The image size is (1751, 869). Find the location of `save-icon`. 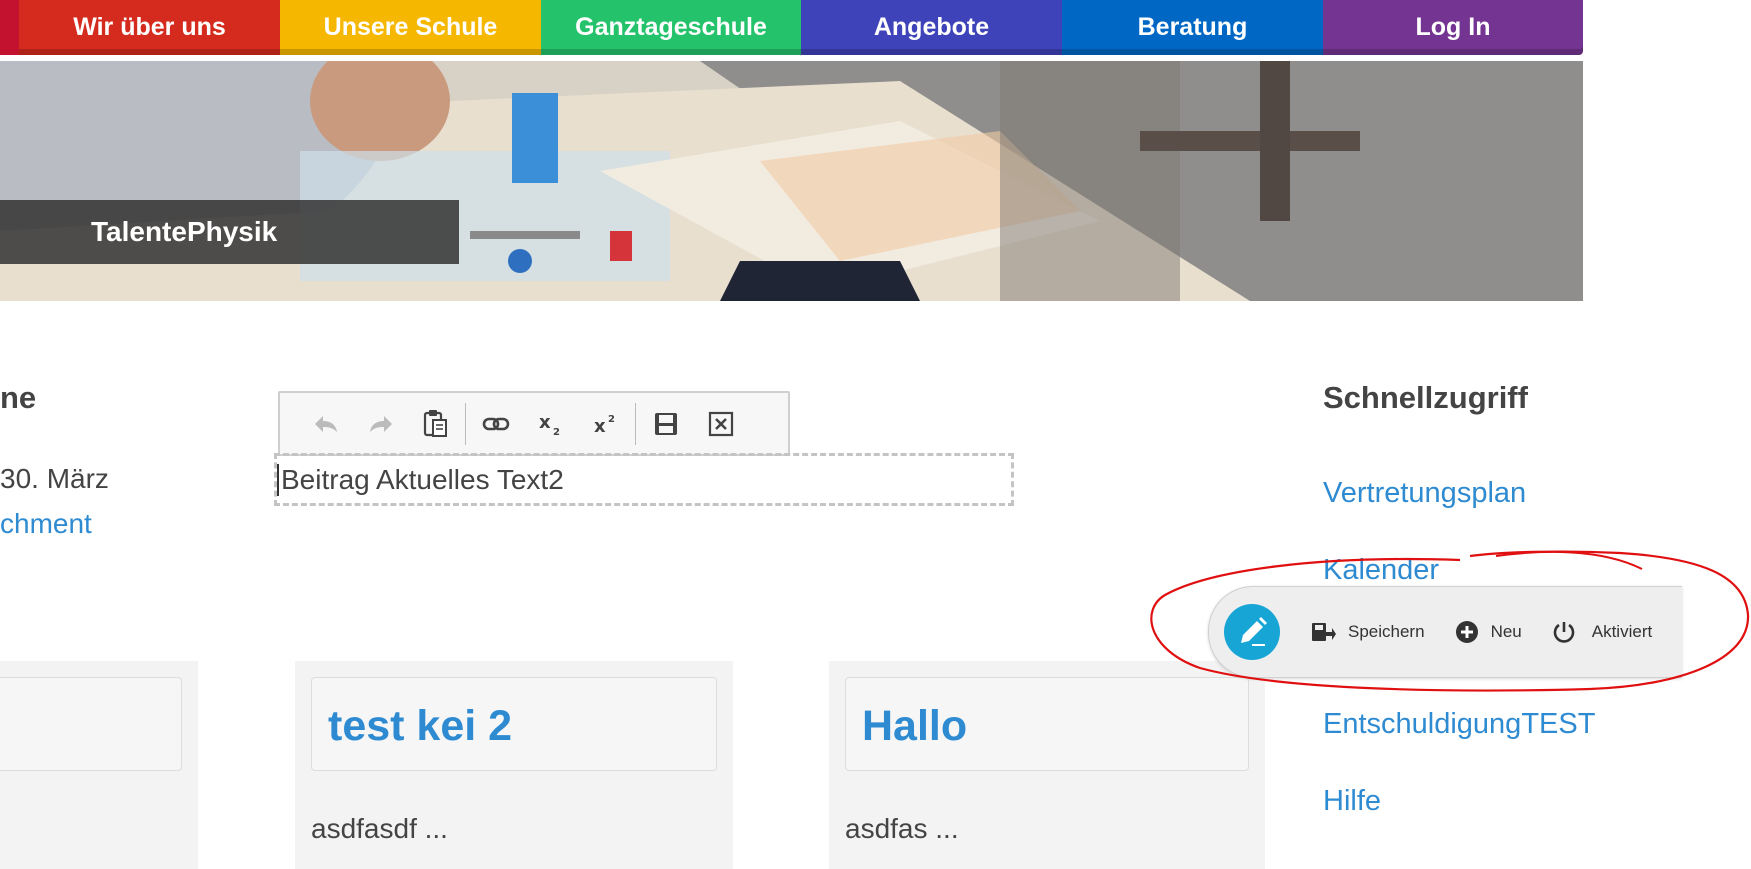

save-icon is located at coordinates (665, 423).